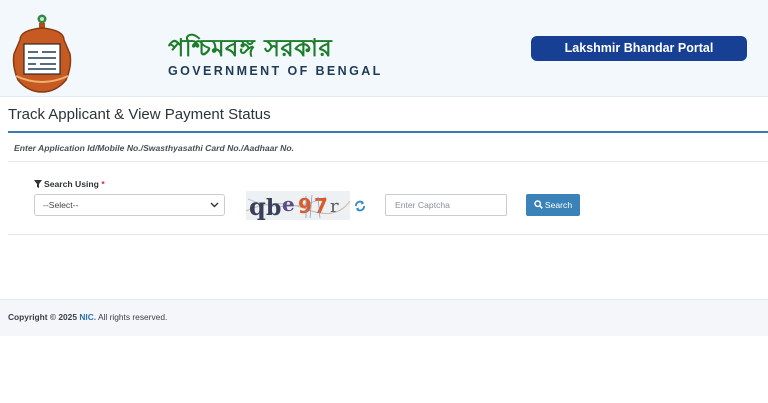  What do you see at coordinates (61, 205) in the screenshot?
I see `select-value: --Select--` at bounding box center [61, 205].